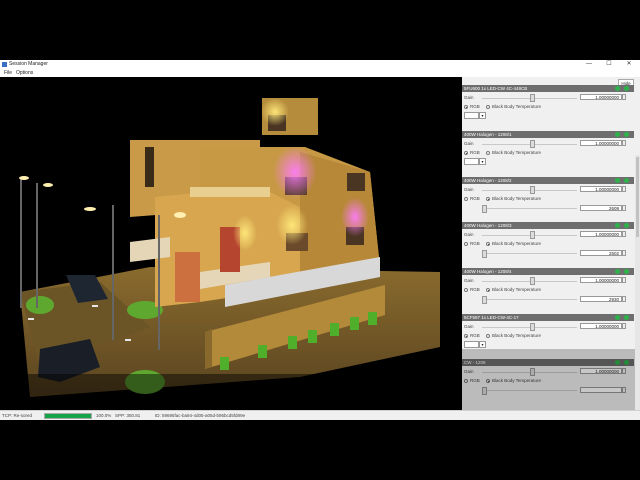  Describe the element at coordinates (629, 64) in the screenshot. I see `close-button: ✕` at that location.